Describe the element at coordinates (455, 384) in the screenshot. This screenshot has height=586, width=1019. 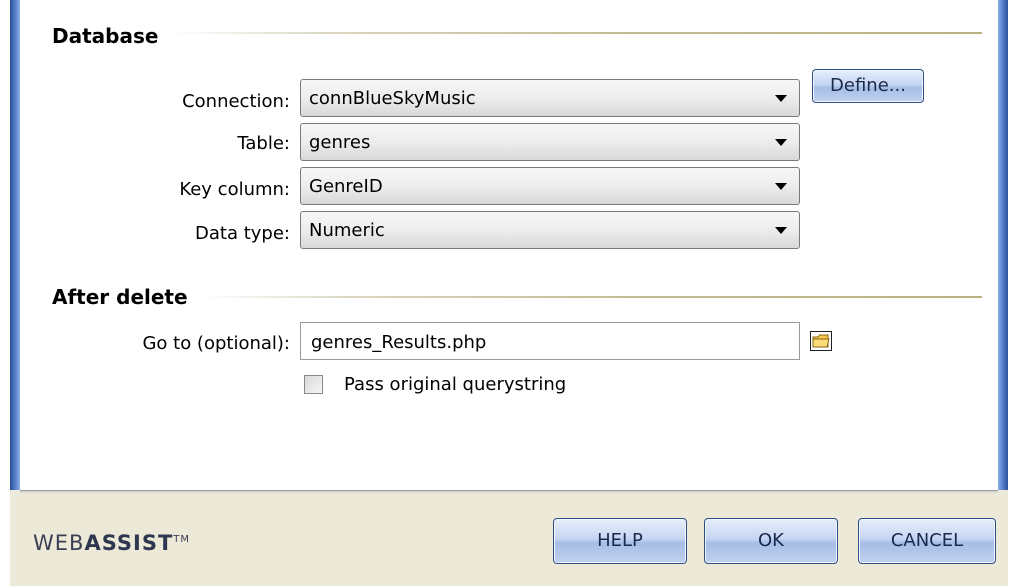
I see `pass-querystring-label: Pass original querystring` at that location.